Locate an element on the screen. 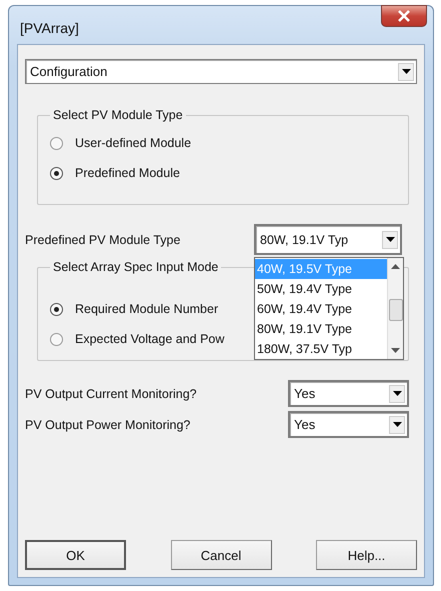 The height and width of the screenshot is (591, 441). radio-label: User-defined Module is located at coordinates (133, 143).